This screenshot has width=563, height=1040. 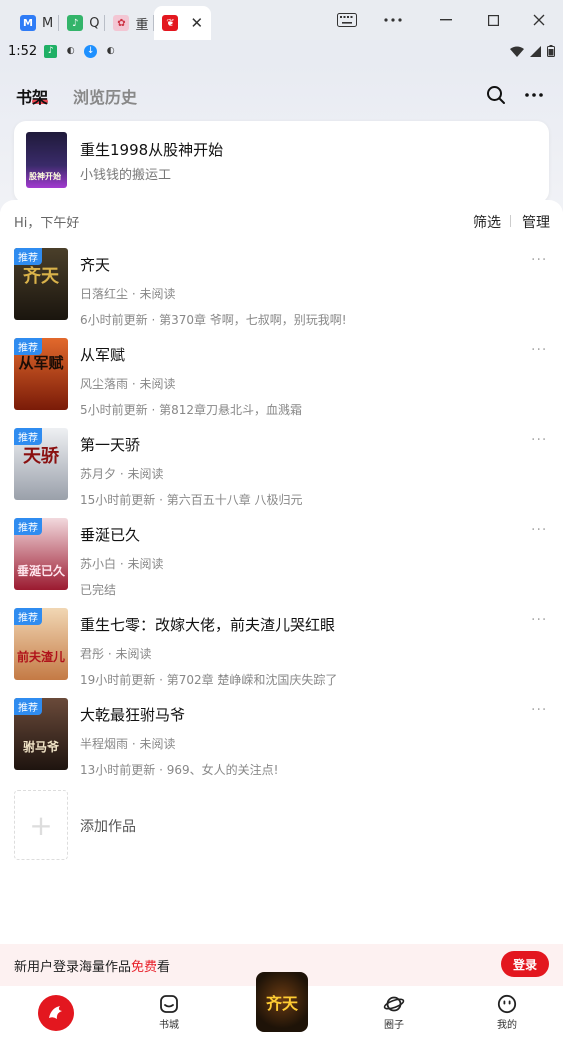 What do you see at coordinates (128, 744) in the screenshot?
I see `book-author-status: 半程烟雨 · 未阅读` at bounding box center [128, 744].